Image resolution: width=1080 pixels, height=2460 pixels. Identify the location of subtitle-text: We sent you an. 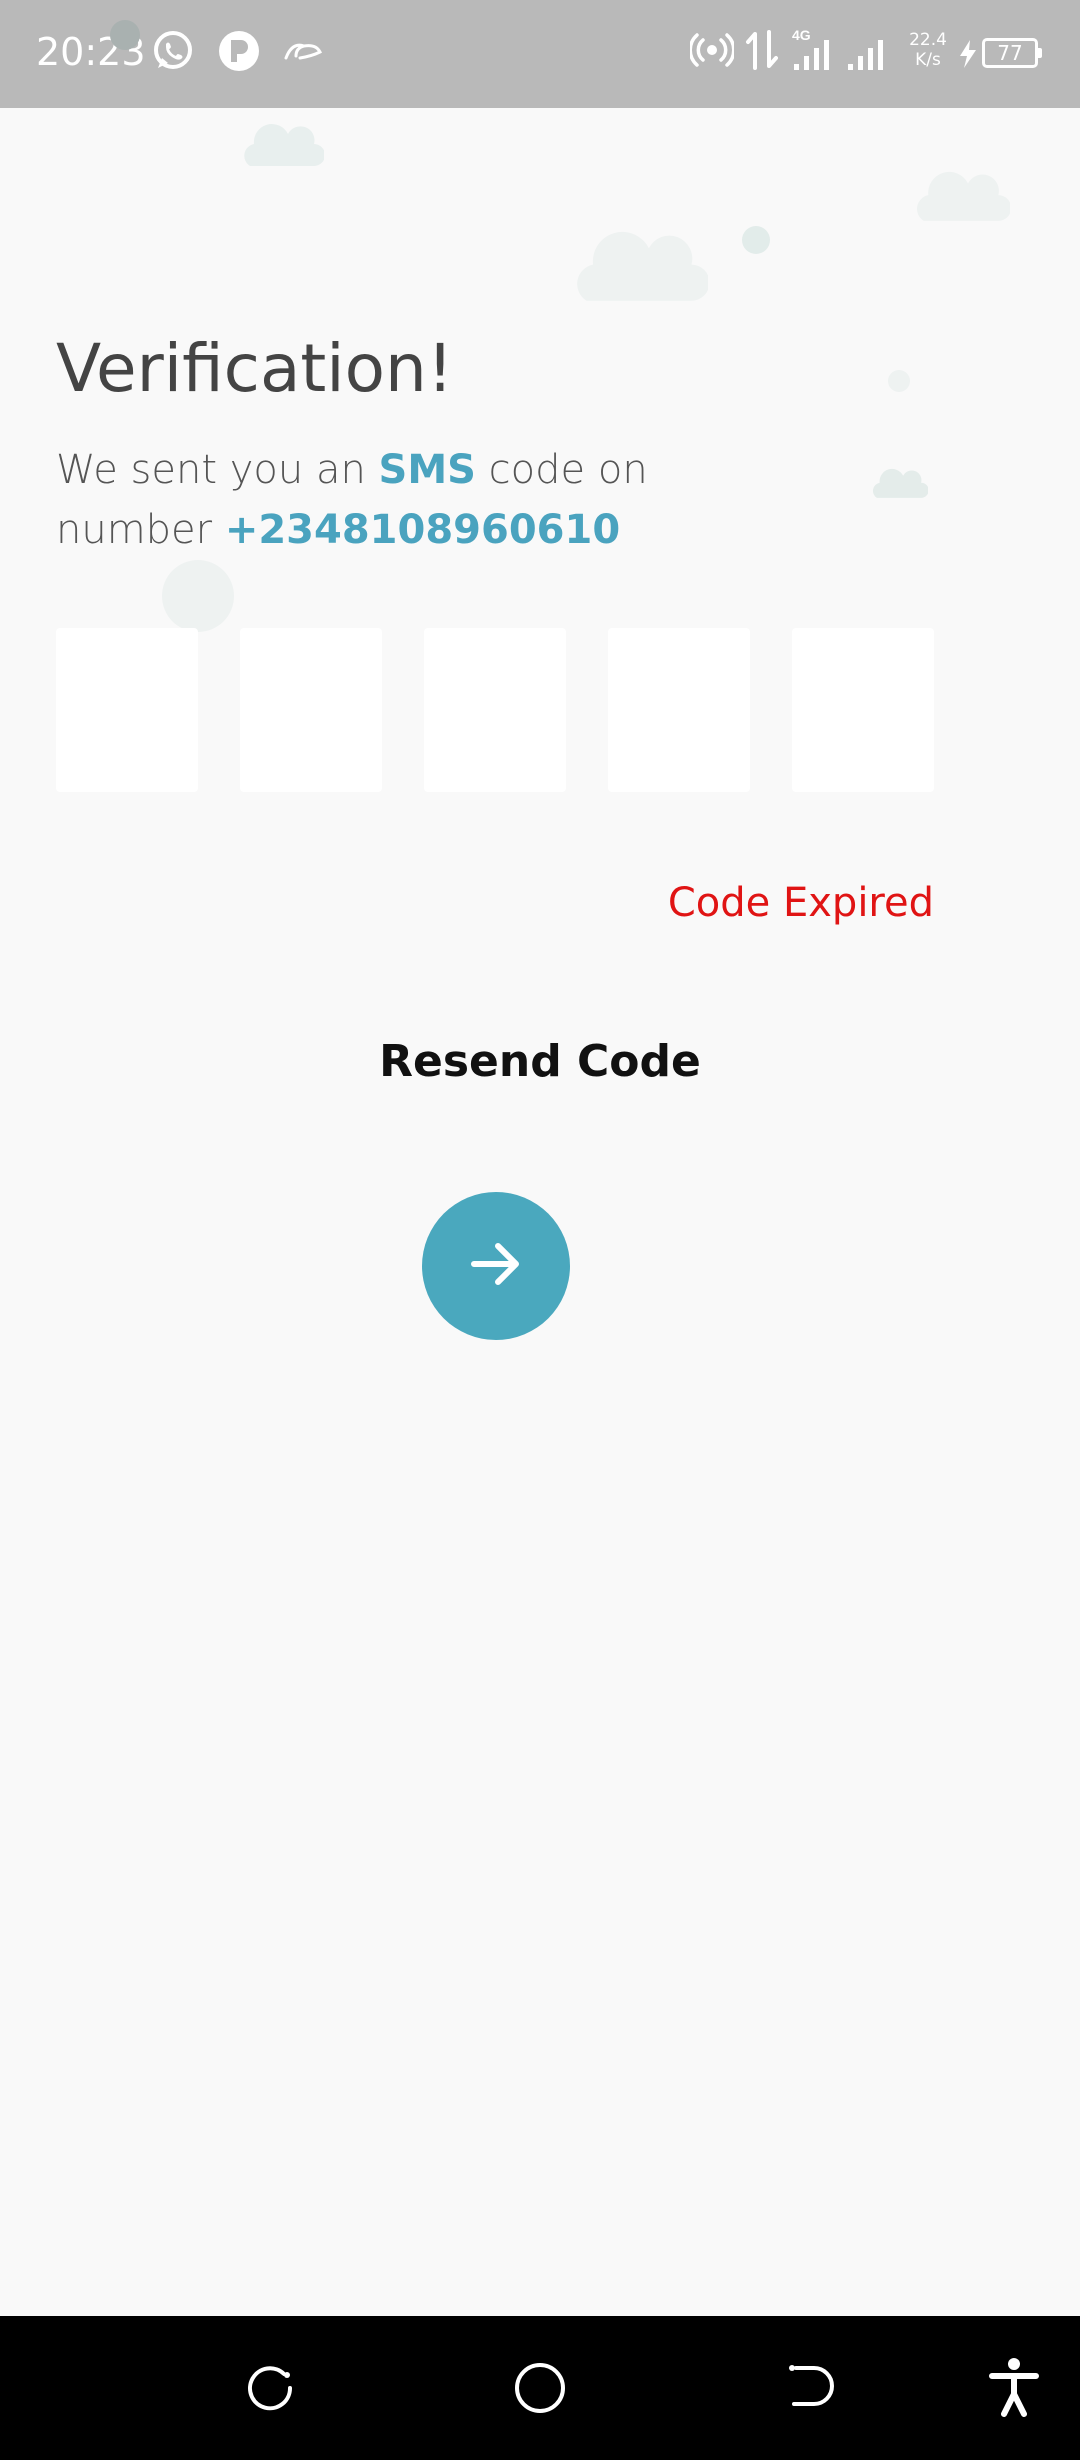
(217, 470).